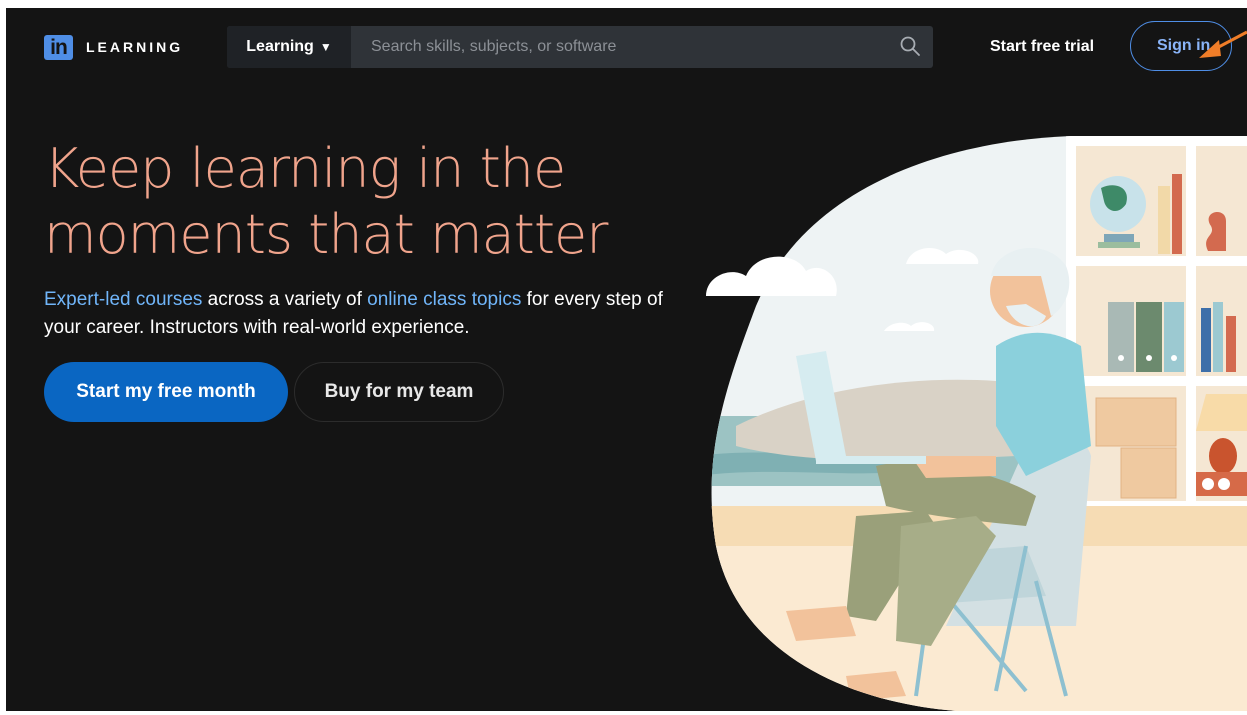  What do you see at coordinates (123, 299) in the screenshot?
I see `expert-led-courses-link: Expert-led courses` at bounding box center [123, 299].